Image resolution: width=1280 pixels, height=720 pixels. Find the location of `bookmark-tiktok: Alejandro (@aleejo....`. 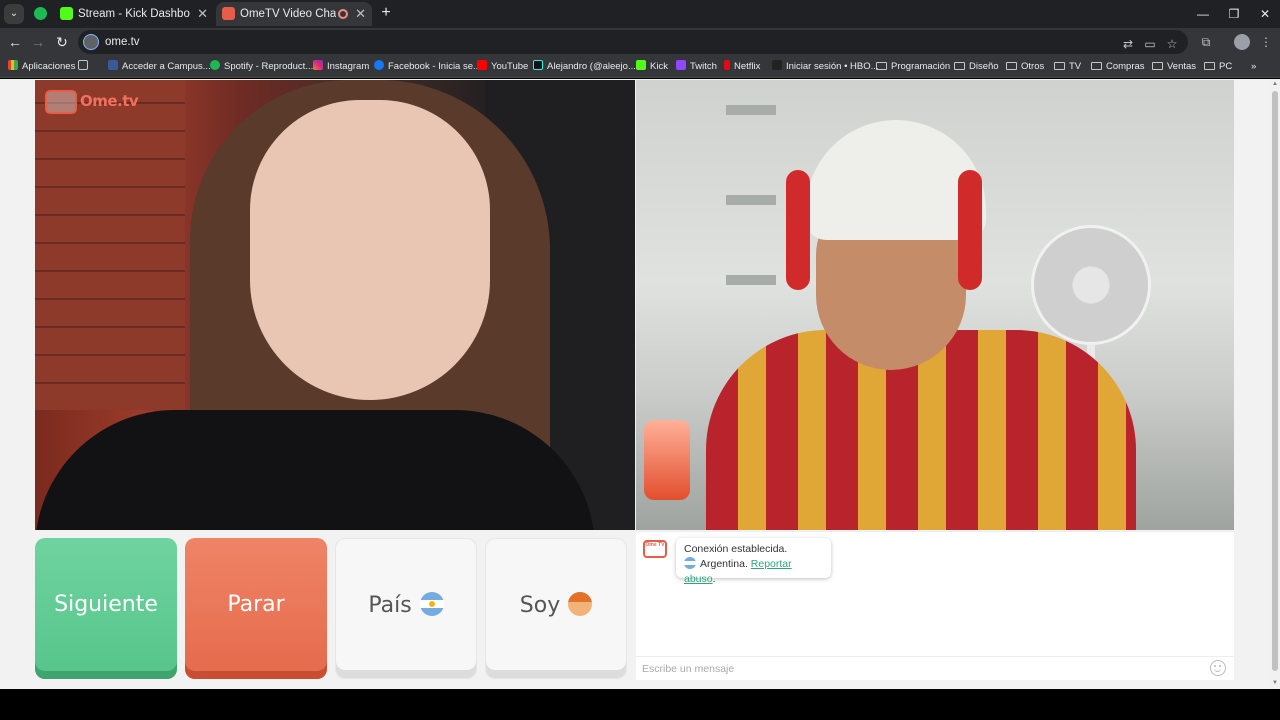

bookmark-tiktok: Alejandro (@aleejo.... is located at coordinates (586, 67).